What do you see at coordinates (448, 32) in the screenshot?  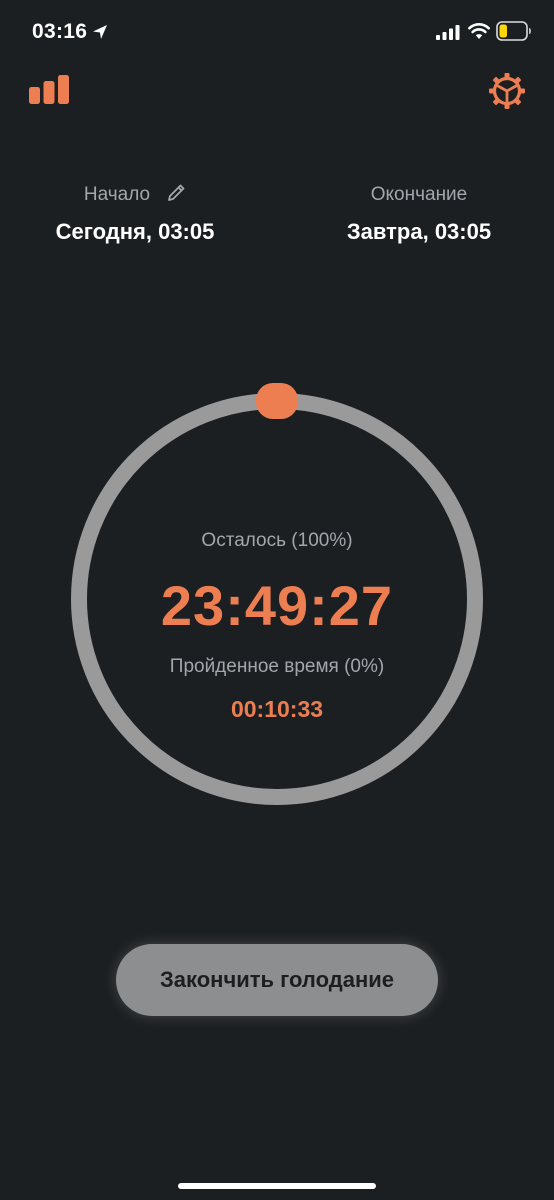 I see `signal-bars-icon` at bounding box center [448, 32].